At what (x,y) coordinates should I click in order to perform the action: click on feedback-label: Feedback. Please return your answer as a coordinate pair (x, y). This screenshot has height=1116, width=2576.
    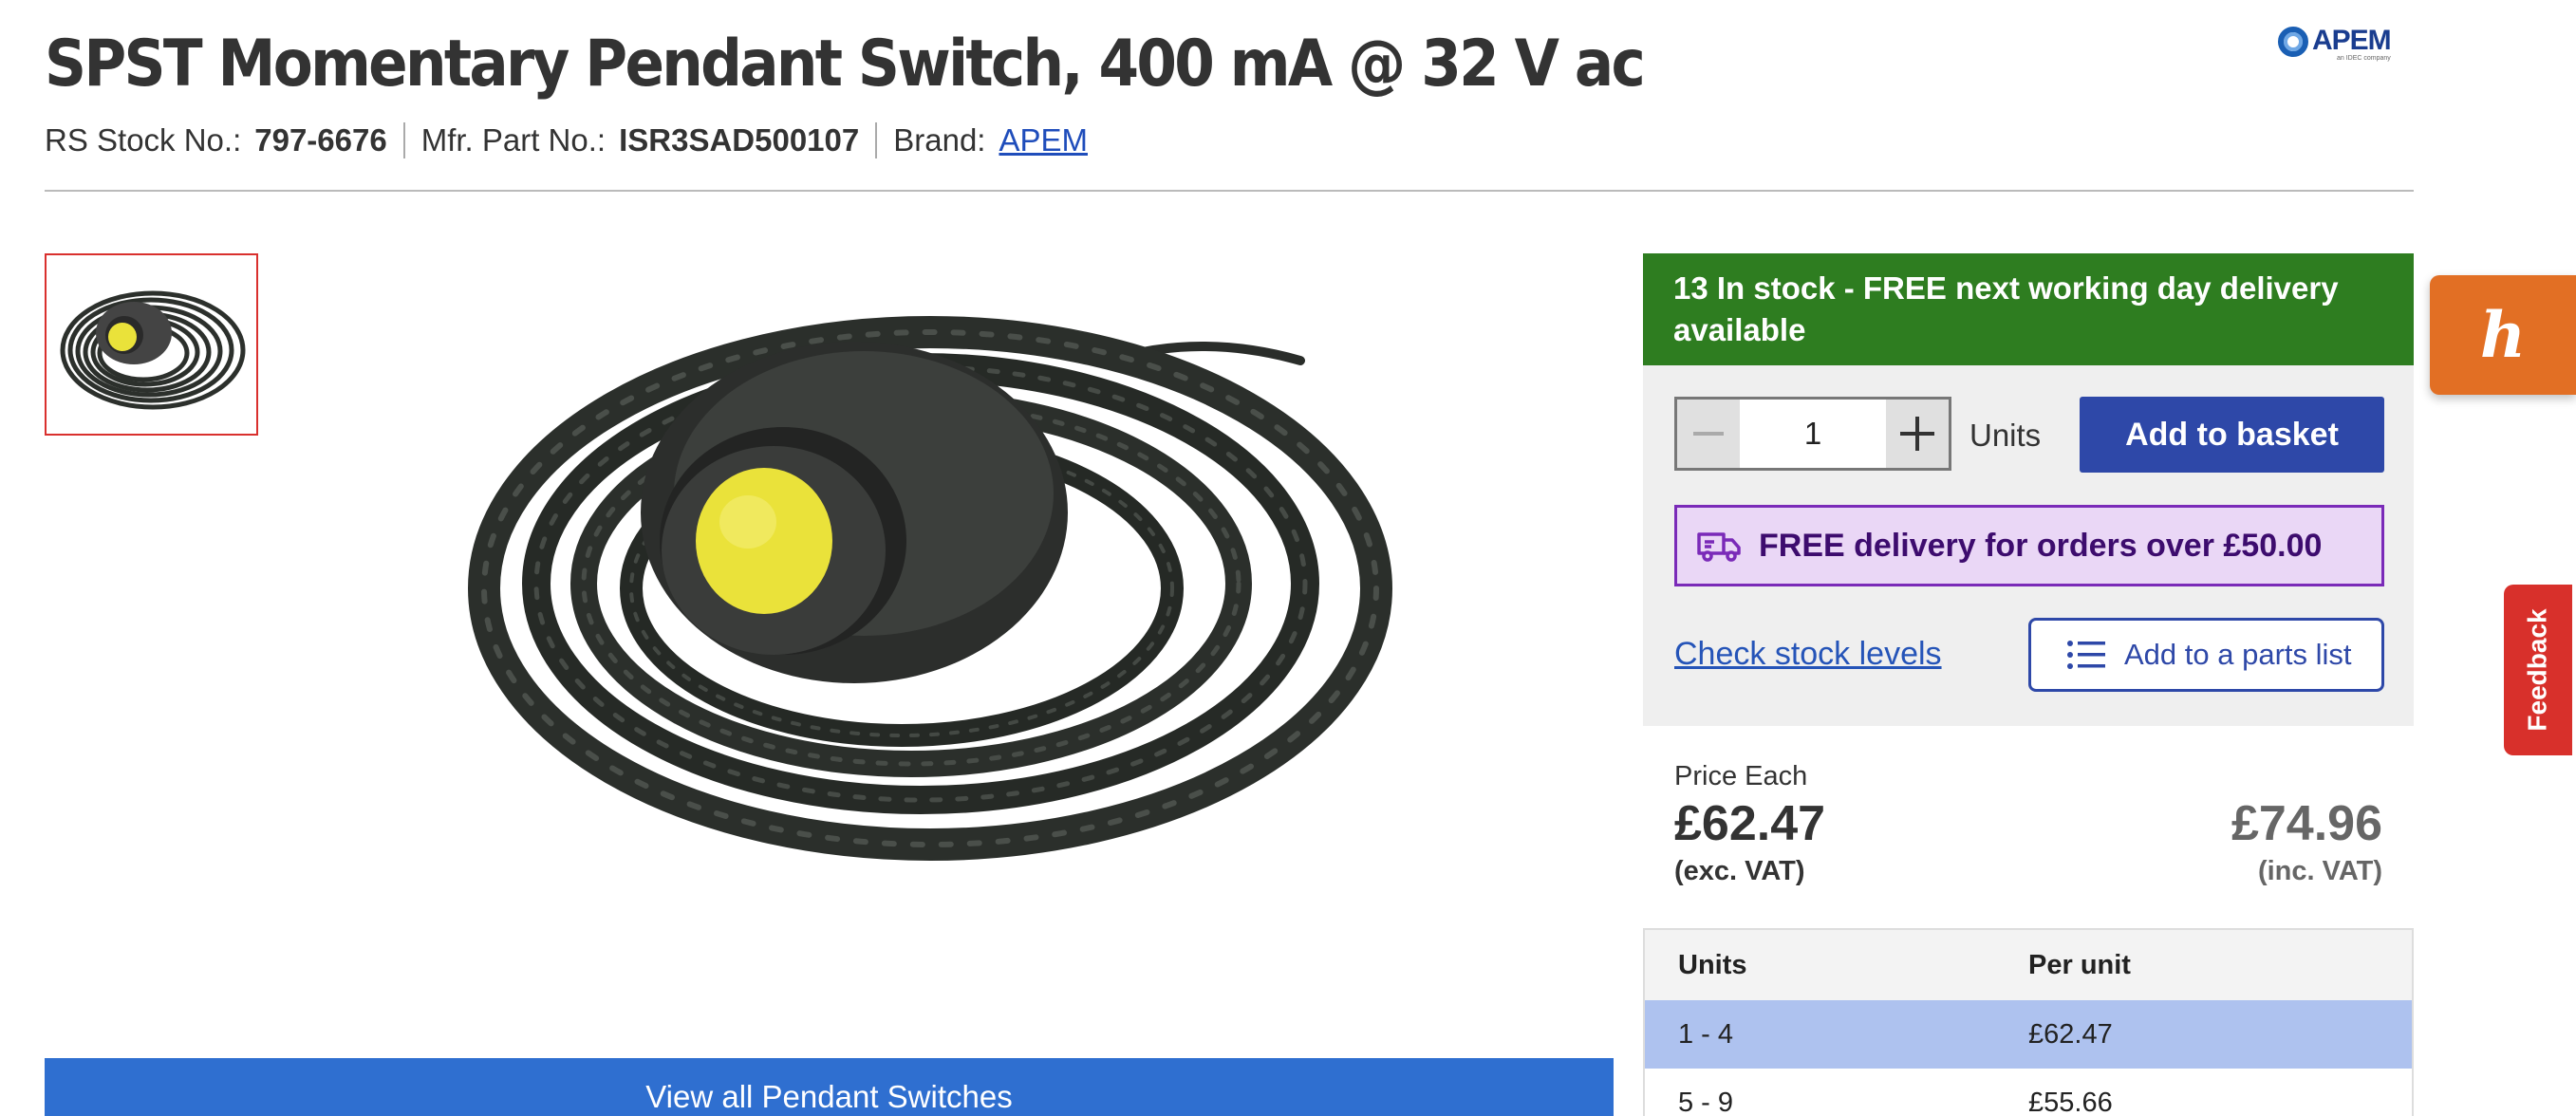
    Looking at the image, I should click on (2538, 670).